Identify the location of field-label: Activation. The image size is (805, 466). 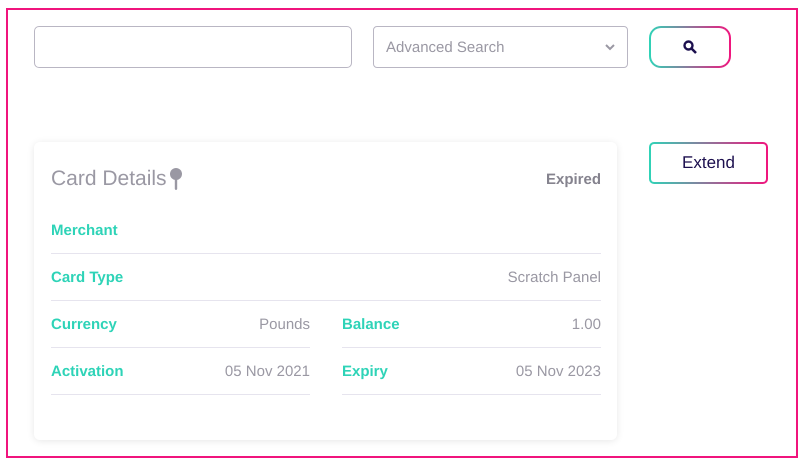
(87, 371).